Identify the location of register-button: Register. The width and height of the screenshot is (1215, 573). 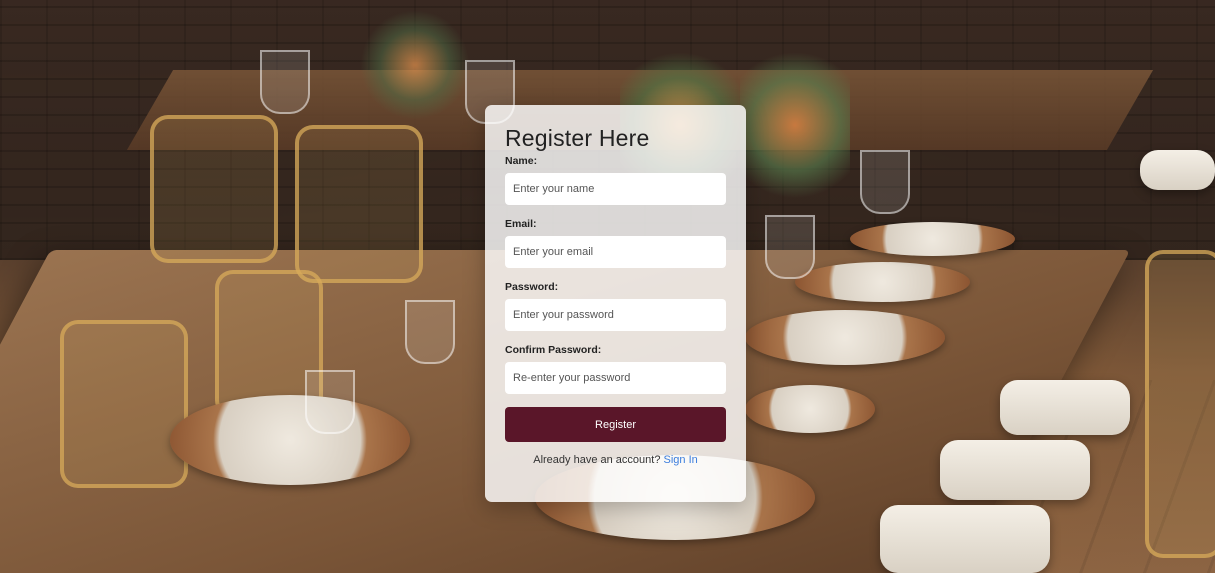
(615, 424).